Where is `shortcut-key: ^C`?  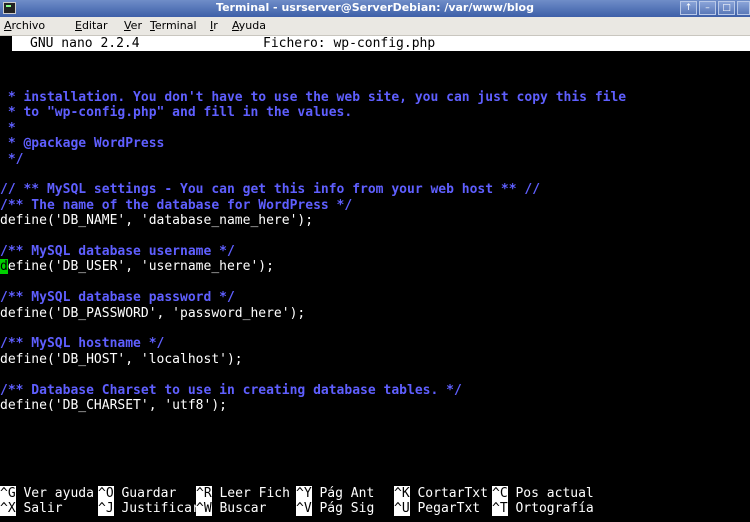
shortcut-key: ^C is located at coordinates (500, 493).